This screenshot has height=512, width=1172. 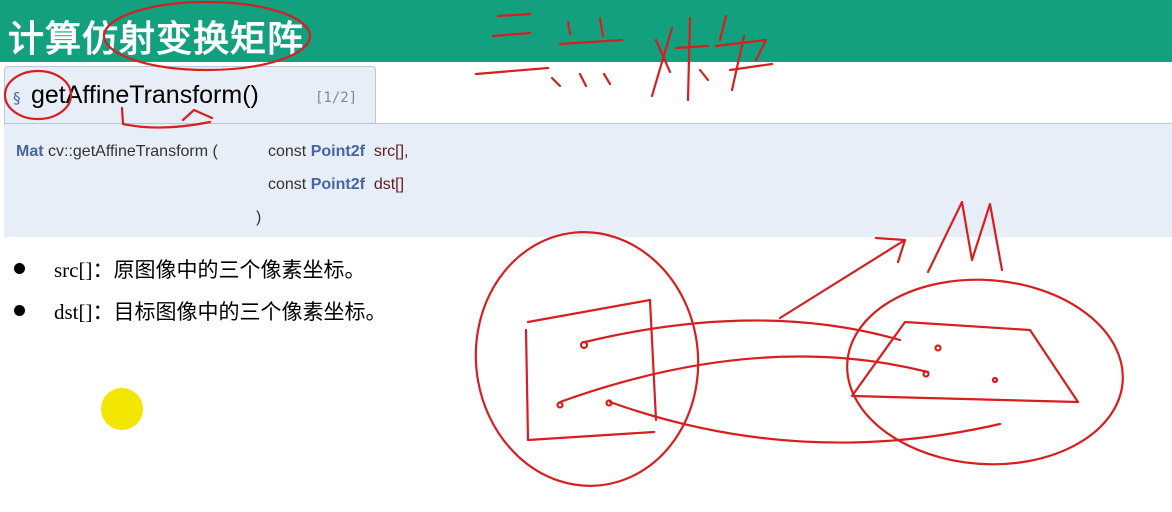 I want to click on title-circle-annotation, so click(x=207, y=36).